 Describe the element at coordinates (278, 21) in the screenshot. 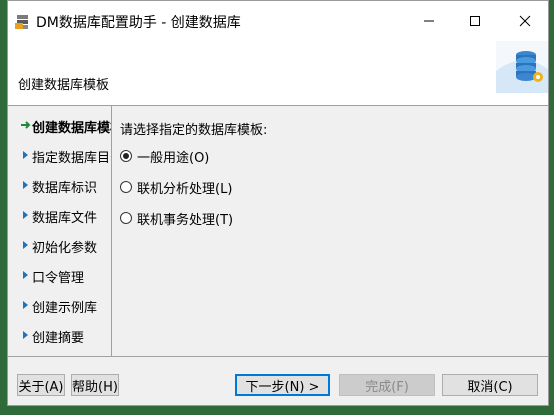

I see `title-bar: DM数据库配置助手 - 创建数据库` at that location.